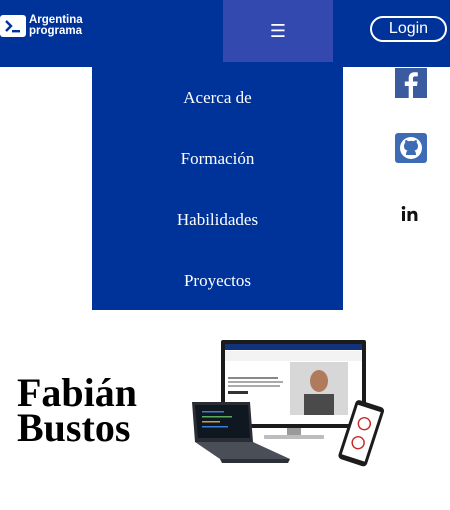 This screenshot has height=510, width=450. I want to click on hamburger-icon: ☰, so click(278, 31).